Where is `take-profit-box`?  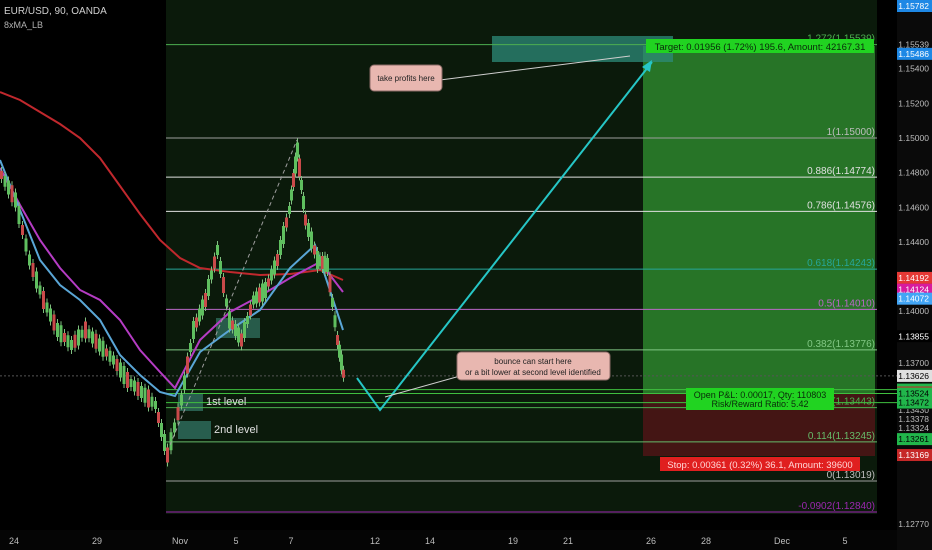
take-profit-box is located at coordinates (582, 49).